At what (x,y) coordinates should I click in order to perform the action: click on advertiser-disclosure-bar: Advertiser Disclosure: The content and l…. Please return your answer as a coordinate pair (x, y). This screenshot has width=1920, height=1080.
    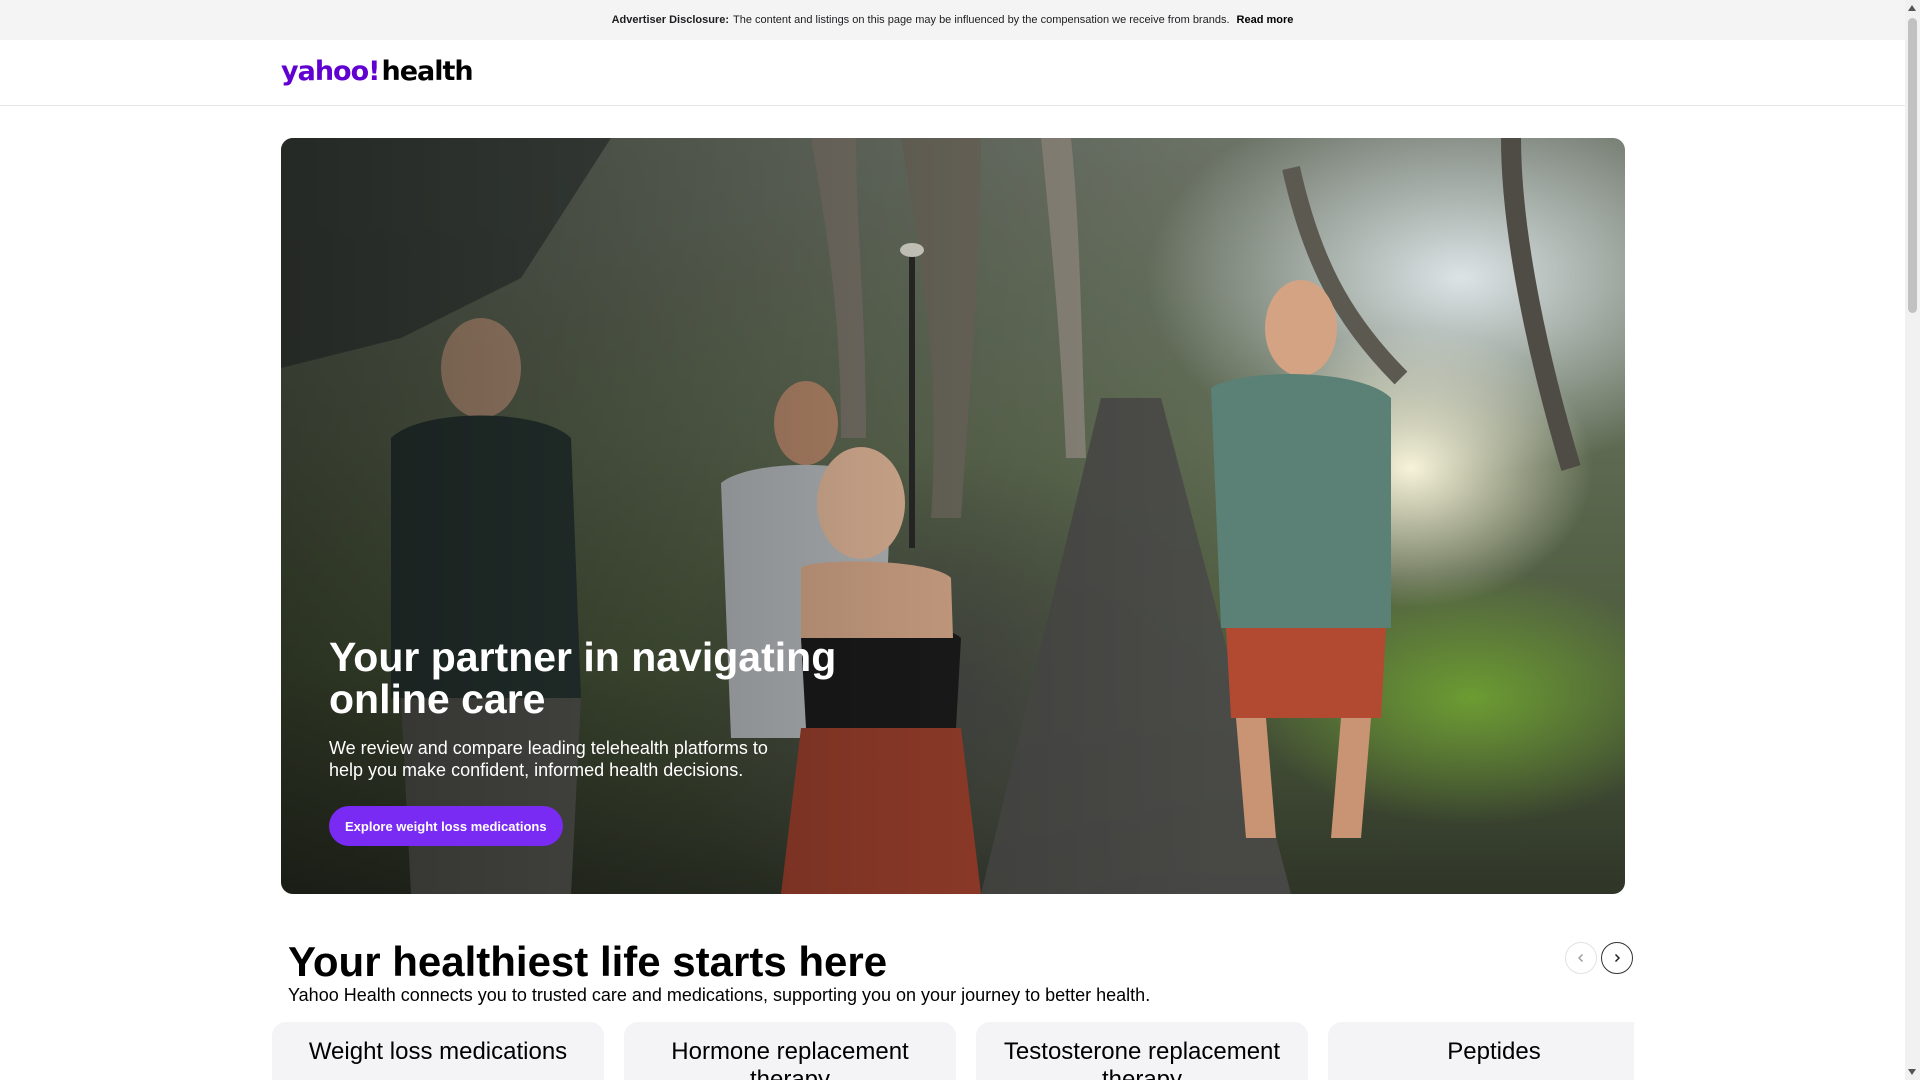
    Looking at the image, I should click on (952, 20).